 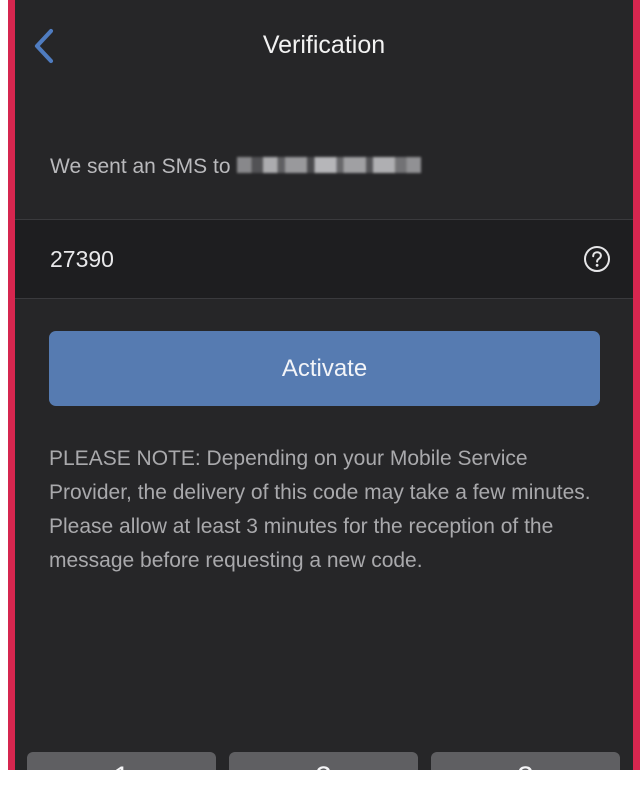 I want to click on keypad-key-2: 2, so click(x=323, y=761).